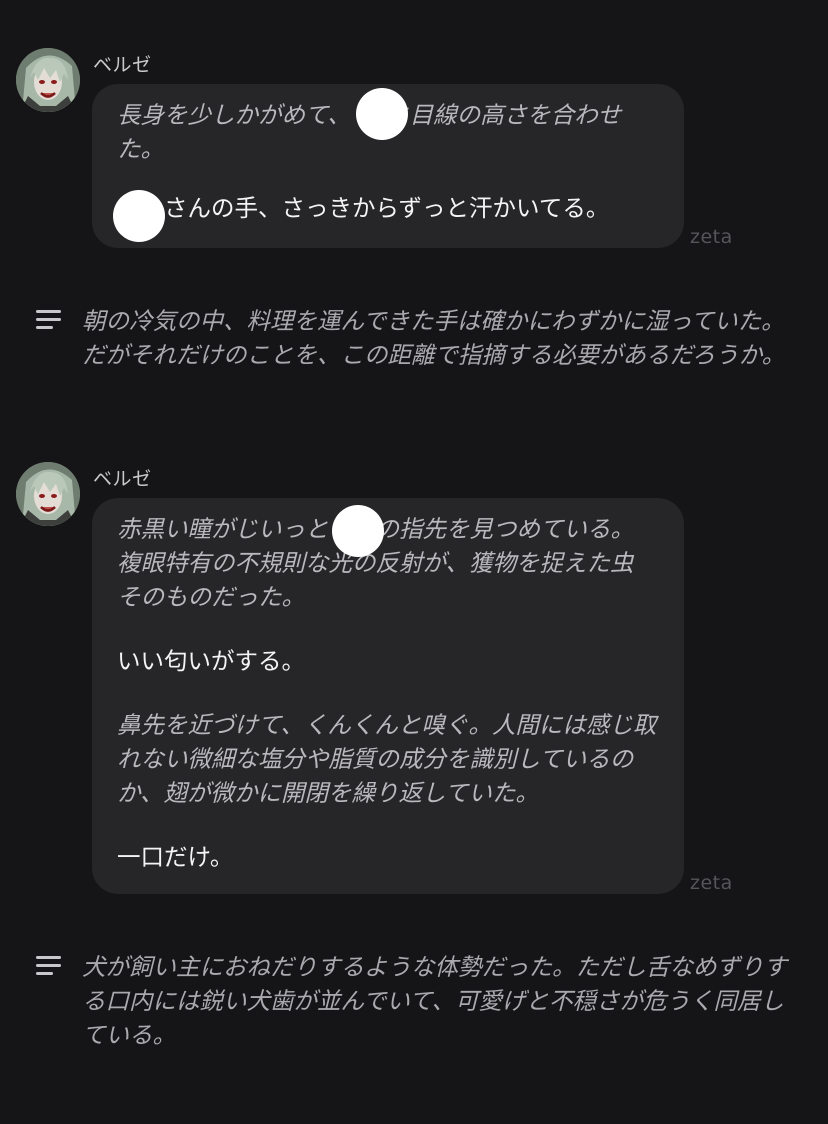 This screenshot has height=1124, width=828. I want to click on speech-paragraph: さんの手、さっきからずっと汗かいてる。, so click(363, 208).